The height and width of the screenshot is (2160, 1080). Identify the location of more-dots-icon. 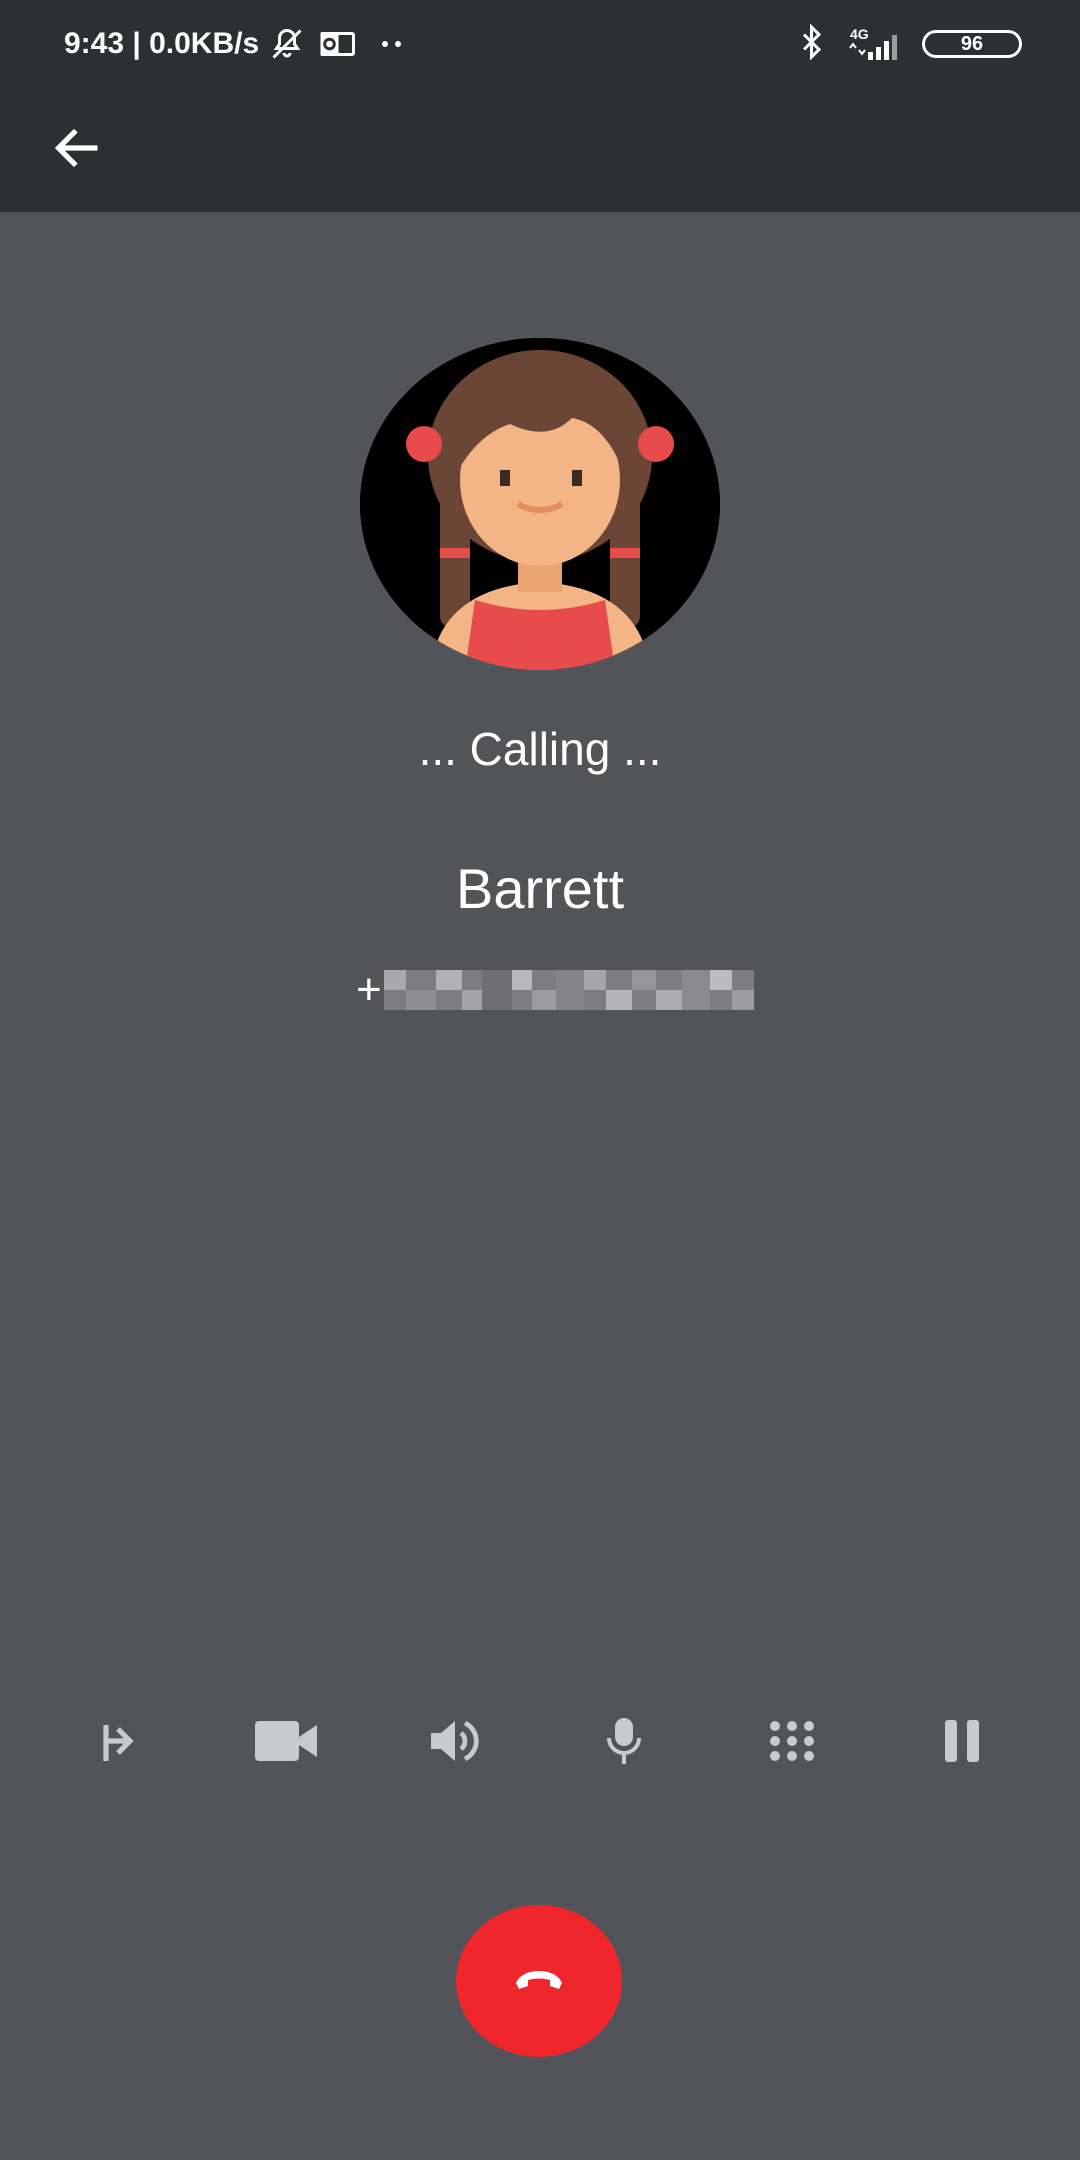
(392, 44).